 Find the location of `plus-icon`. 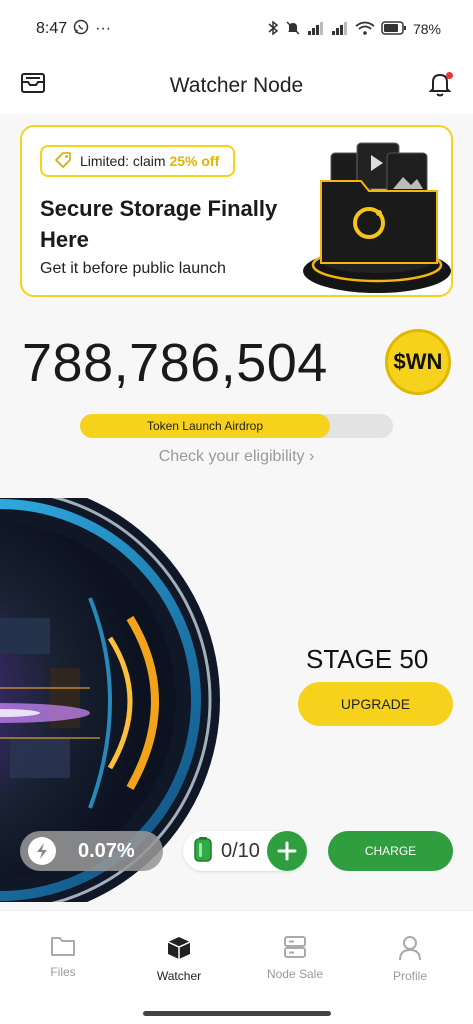

plus-icon is located at coordinates (287, 851).